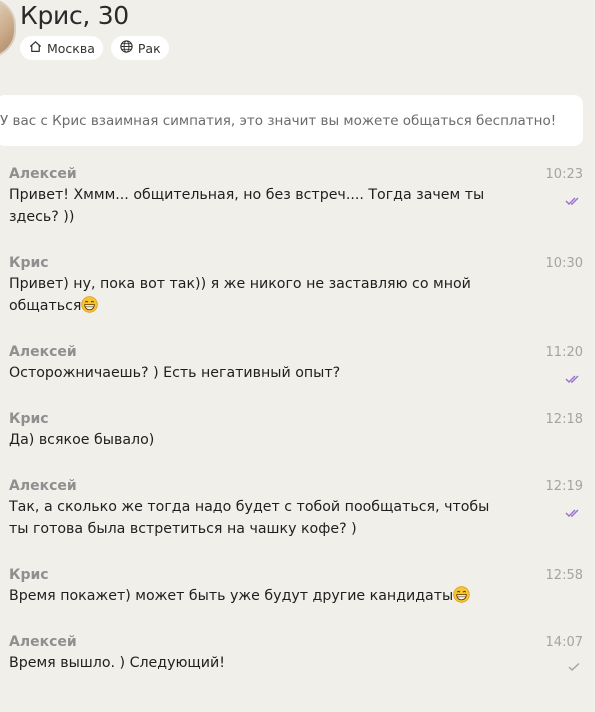  What do you see at coordinates (564, 174) in the screenshot?
I see `message-time: 10:23` at bounding box center [564, 174].